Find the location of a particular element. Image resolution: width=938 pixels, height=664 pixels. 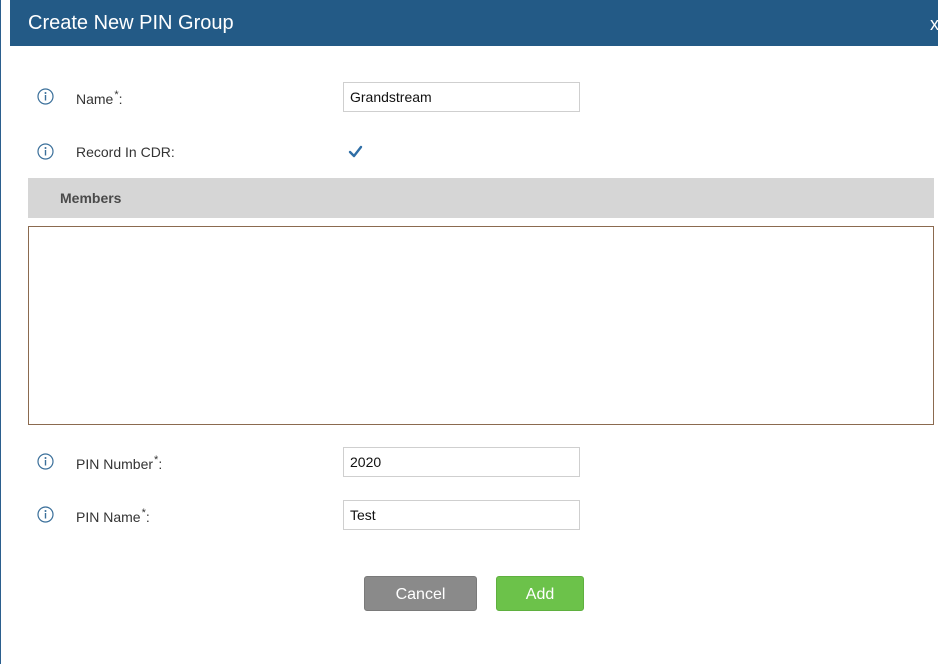

checkmark-icon is located at coordinates (355, 151).